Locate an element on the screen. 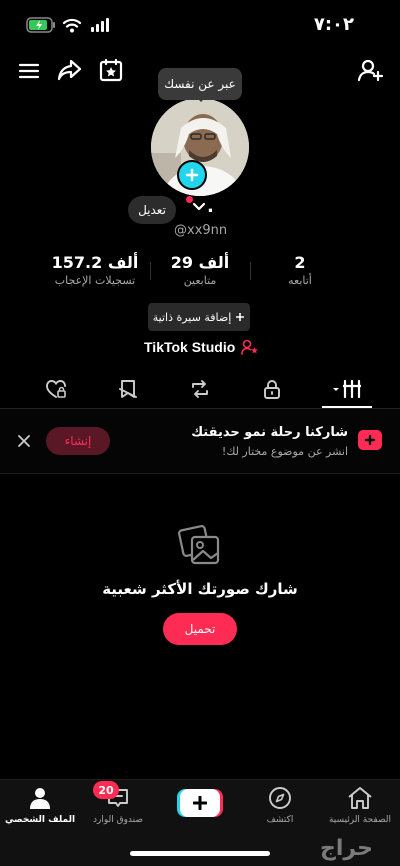  display-name: . is located at coordinates (210, 206).